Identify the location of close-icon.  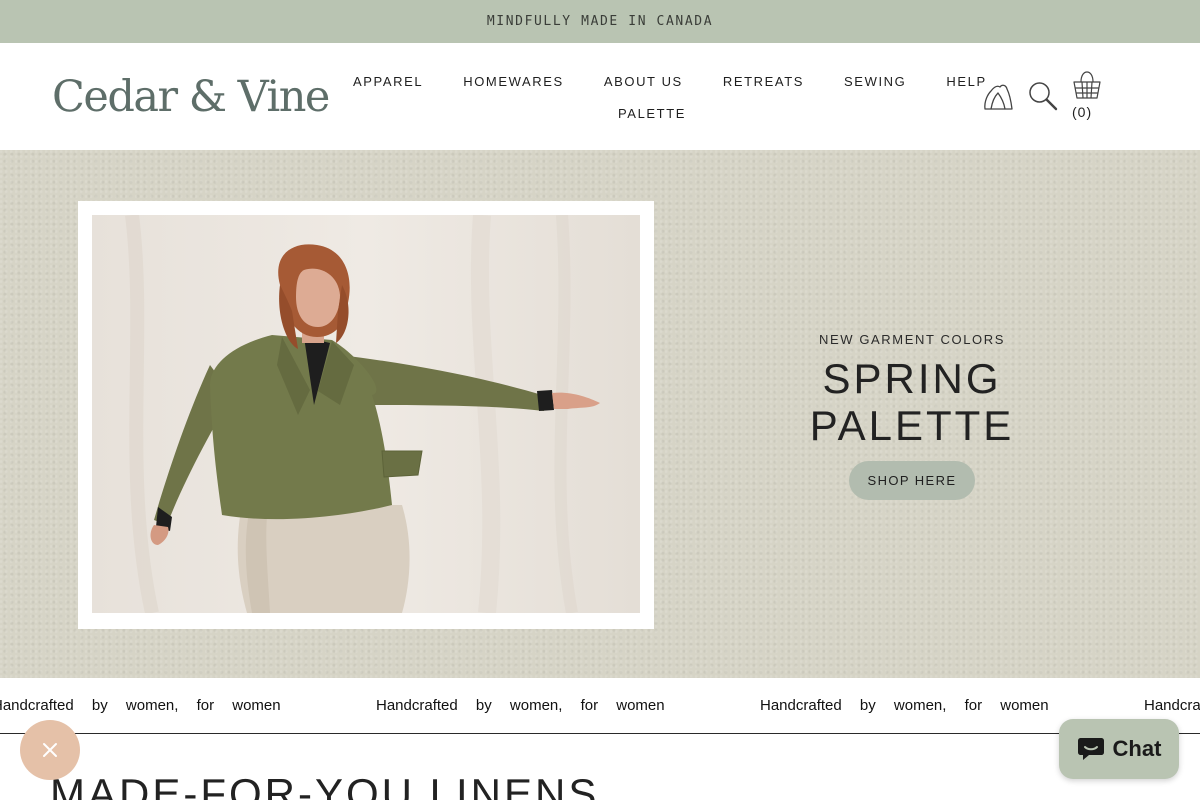
(50, 750).